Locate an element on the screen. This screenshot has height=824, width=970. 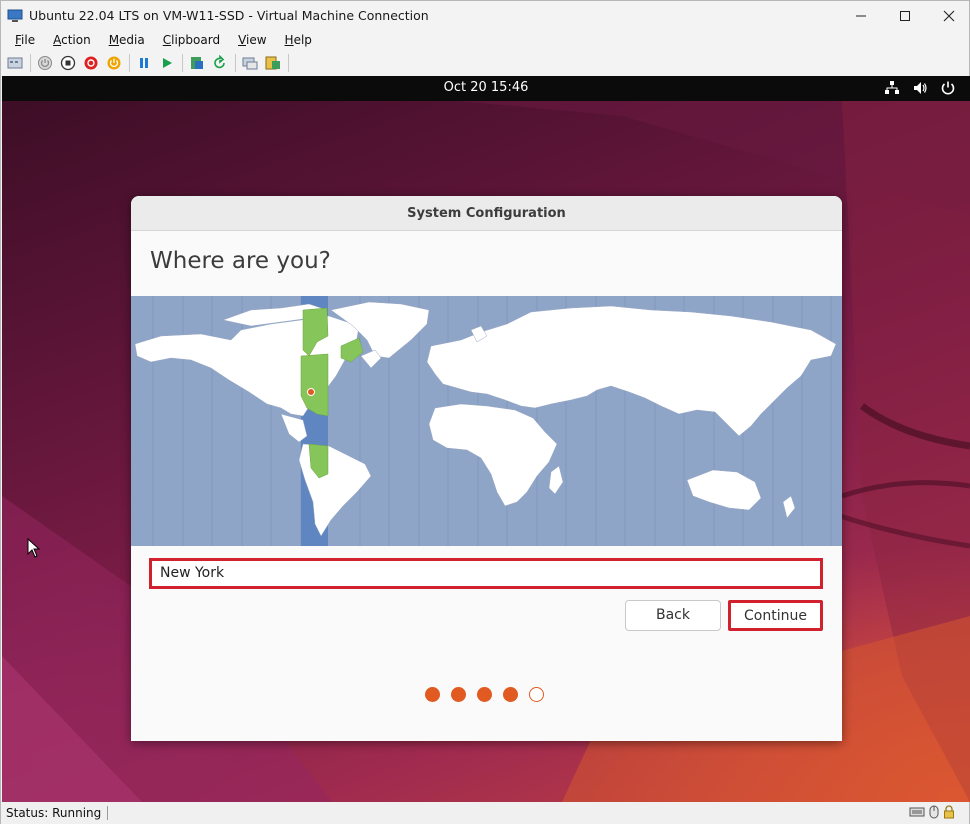
enhanced-session-icon is located at coordinates (250, 63).